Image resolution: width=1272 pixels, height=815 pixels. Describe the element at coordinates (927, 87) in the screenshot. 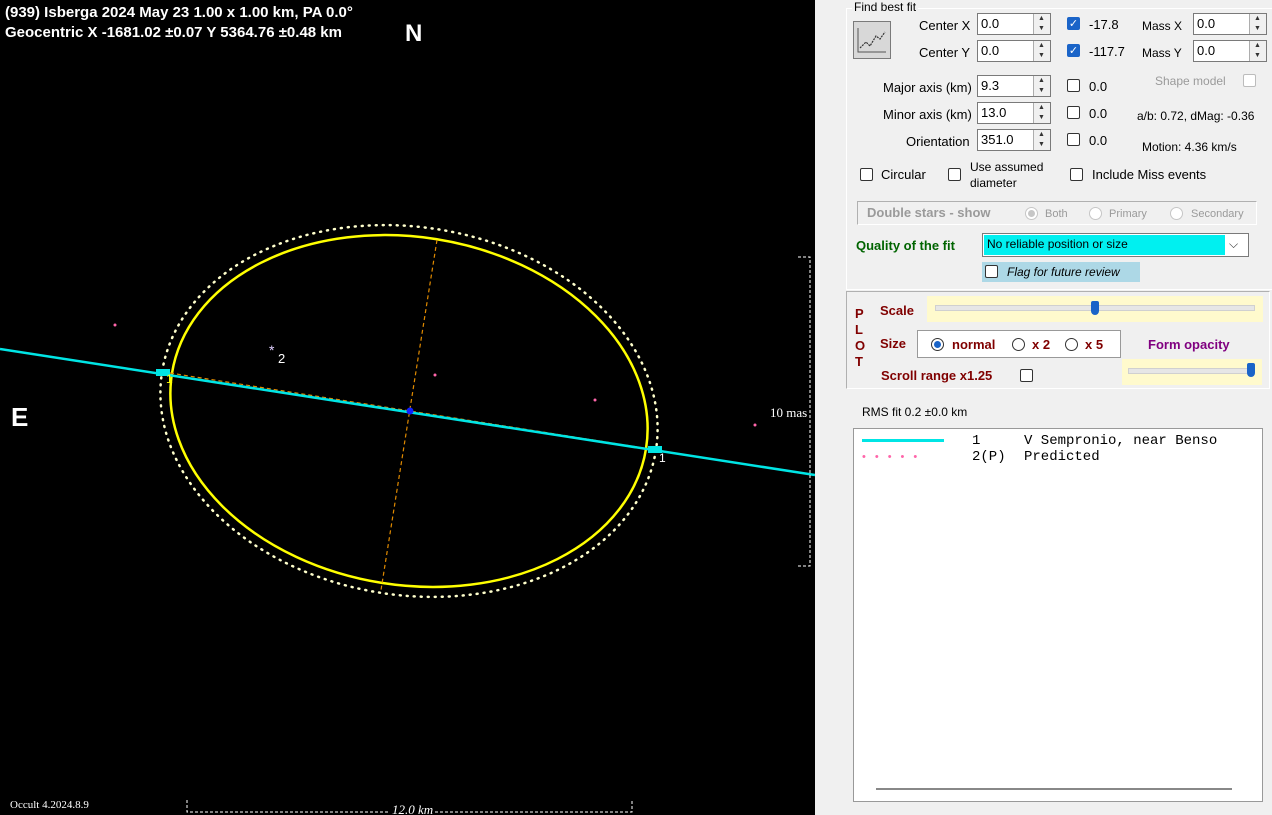

I see `major-axis-label: Major axis (km)` at that location.